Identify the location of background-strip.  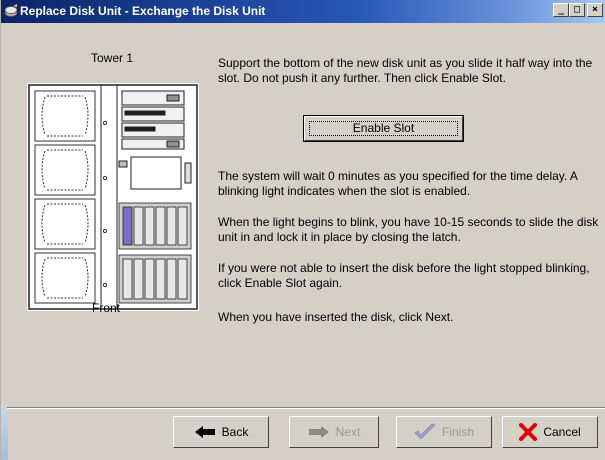
(4, 432).